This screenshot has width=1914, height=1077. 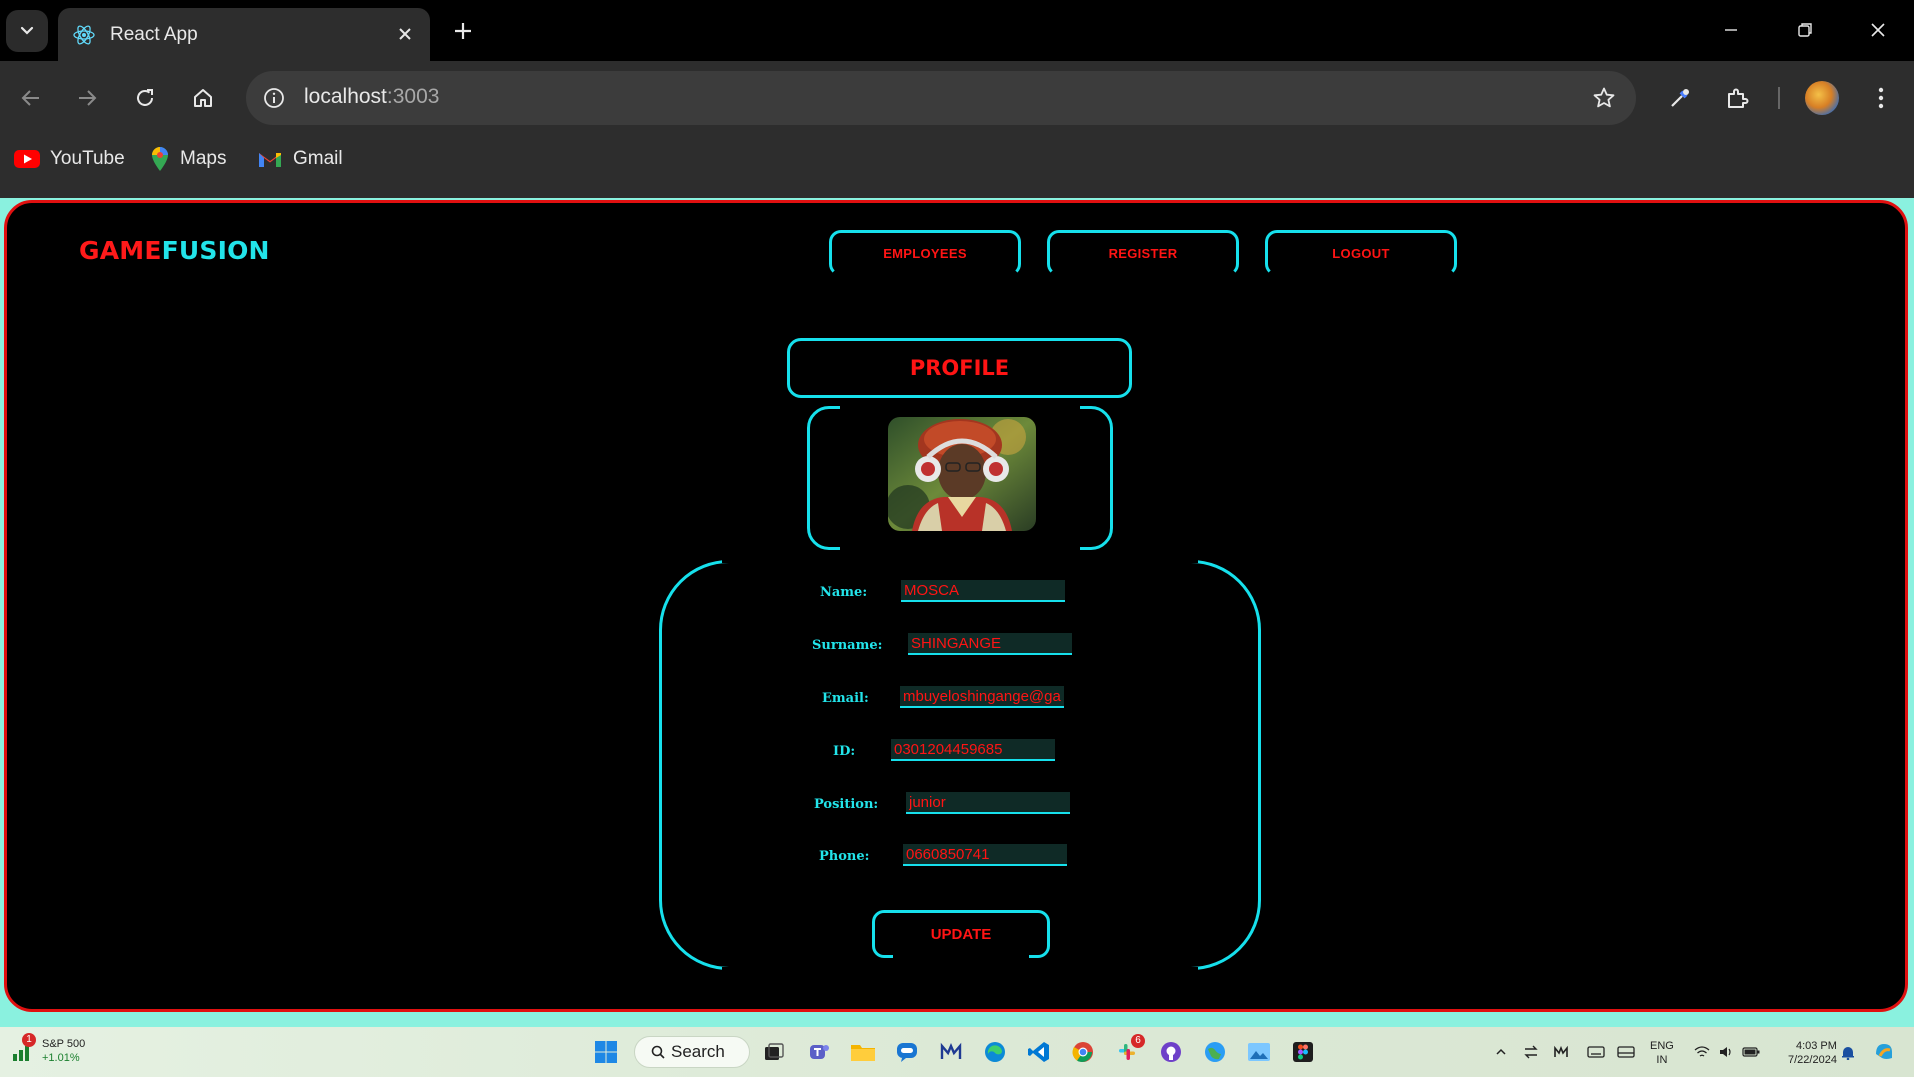 I want to click on profile-photo-frame, so click(x=960, y=478).